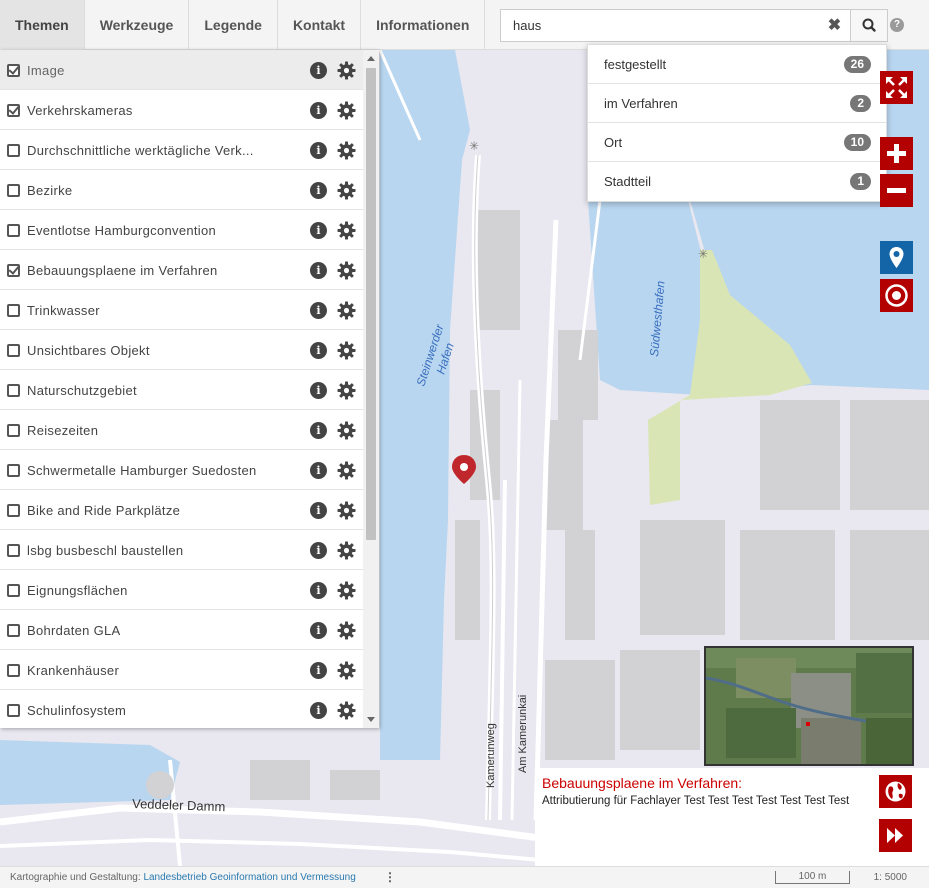 This screenshot has height=888, width=929. Describe the element at coordinates (423, 25) in the screenshot. I see `tab-informationen: Informationen` at that location.